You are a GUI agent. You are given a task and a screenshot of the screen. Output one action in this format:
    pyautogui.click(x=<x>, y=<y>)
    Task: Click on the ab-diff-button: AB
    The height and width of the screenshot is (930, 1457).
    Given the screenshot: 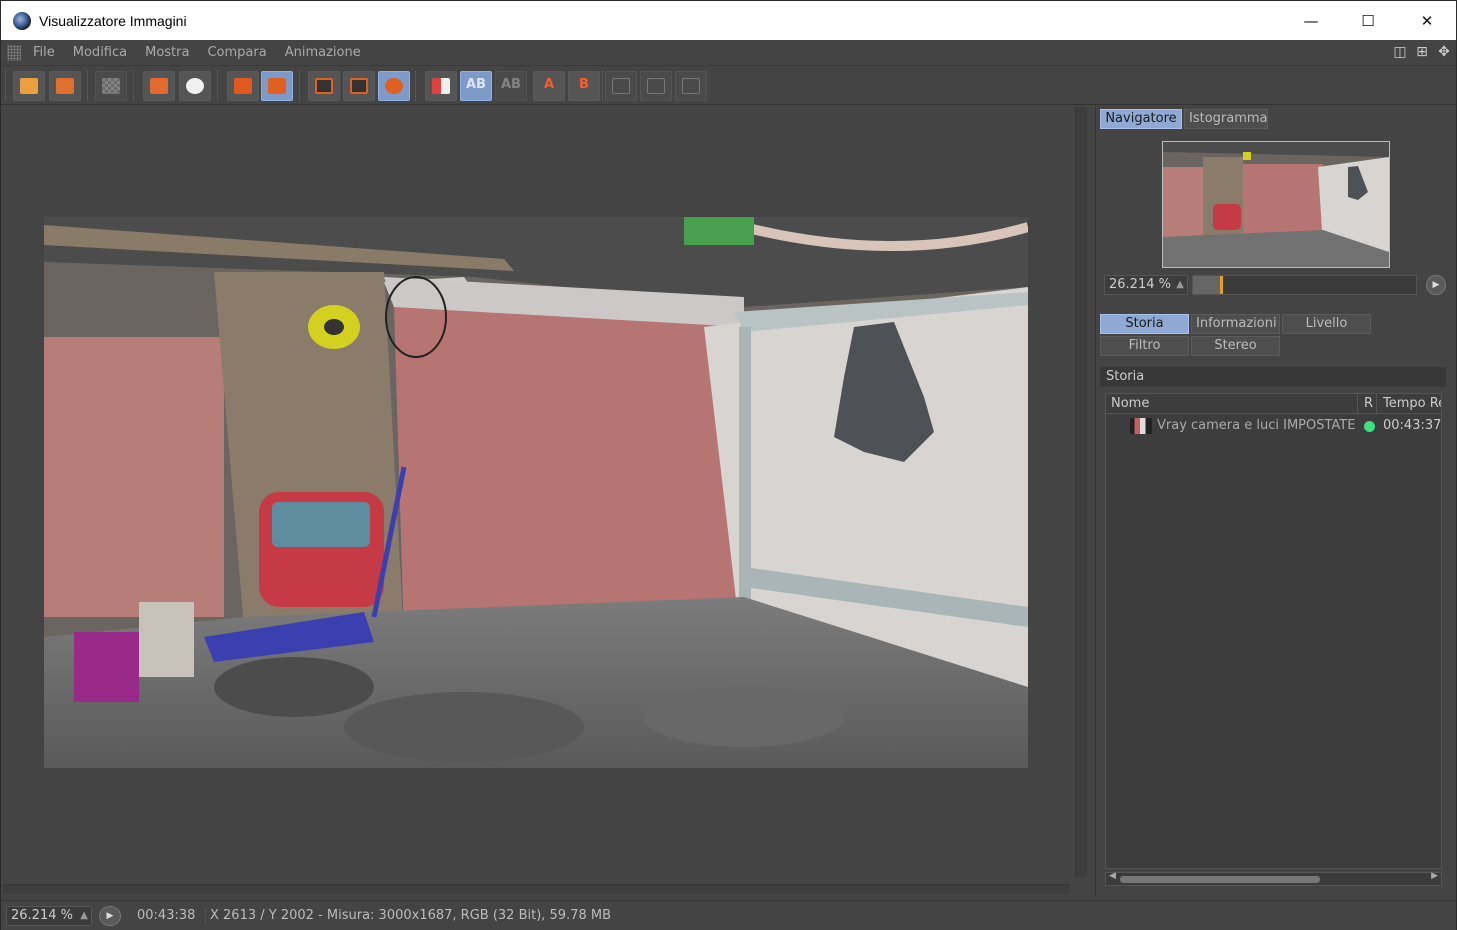 What is the action you would take?
    pyautogui.click(x=511, y=86)
    